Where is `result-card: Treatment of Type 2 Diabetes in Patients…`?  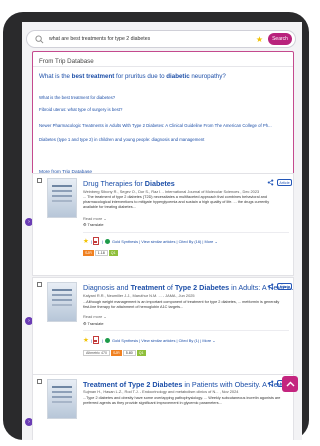
result-card: Treatment of Type 2 Diabetes in Patients… is located at coordinates (163, 407).